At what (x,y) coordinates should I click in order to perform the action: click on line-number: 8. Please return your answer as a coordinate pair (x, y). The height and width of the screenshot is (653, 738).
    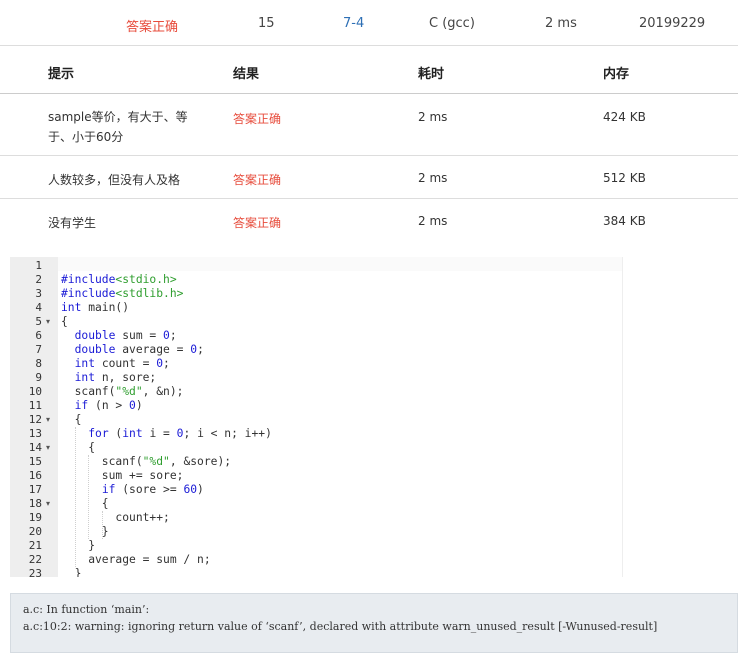
    Looking at the image, I should click on (38, 363).